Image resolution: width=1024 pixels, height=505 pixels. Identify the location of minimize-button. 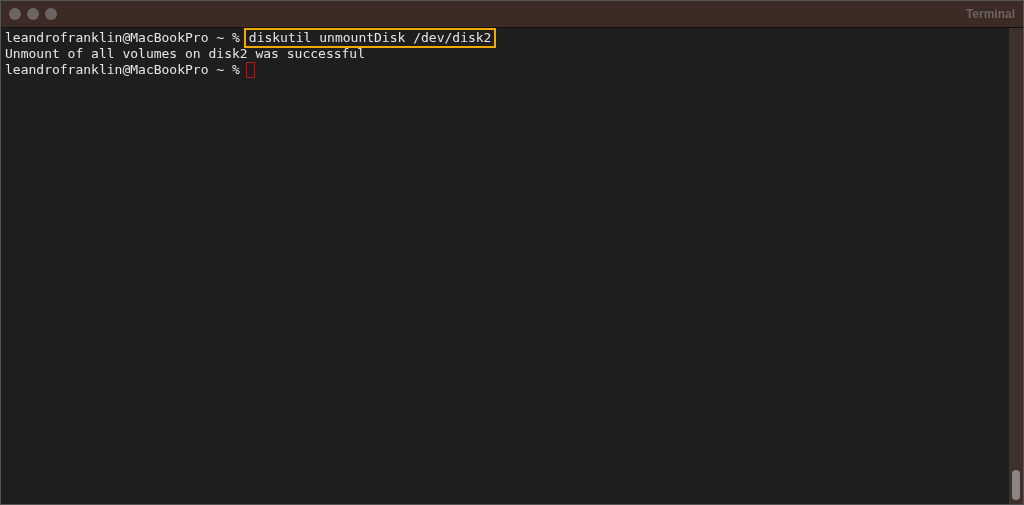
(33, 14).